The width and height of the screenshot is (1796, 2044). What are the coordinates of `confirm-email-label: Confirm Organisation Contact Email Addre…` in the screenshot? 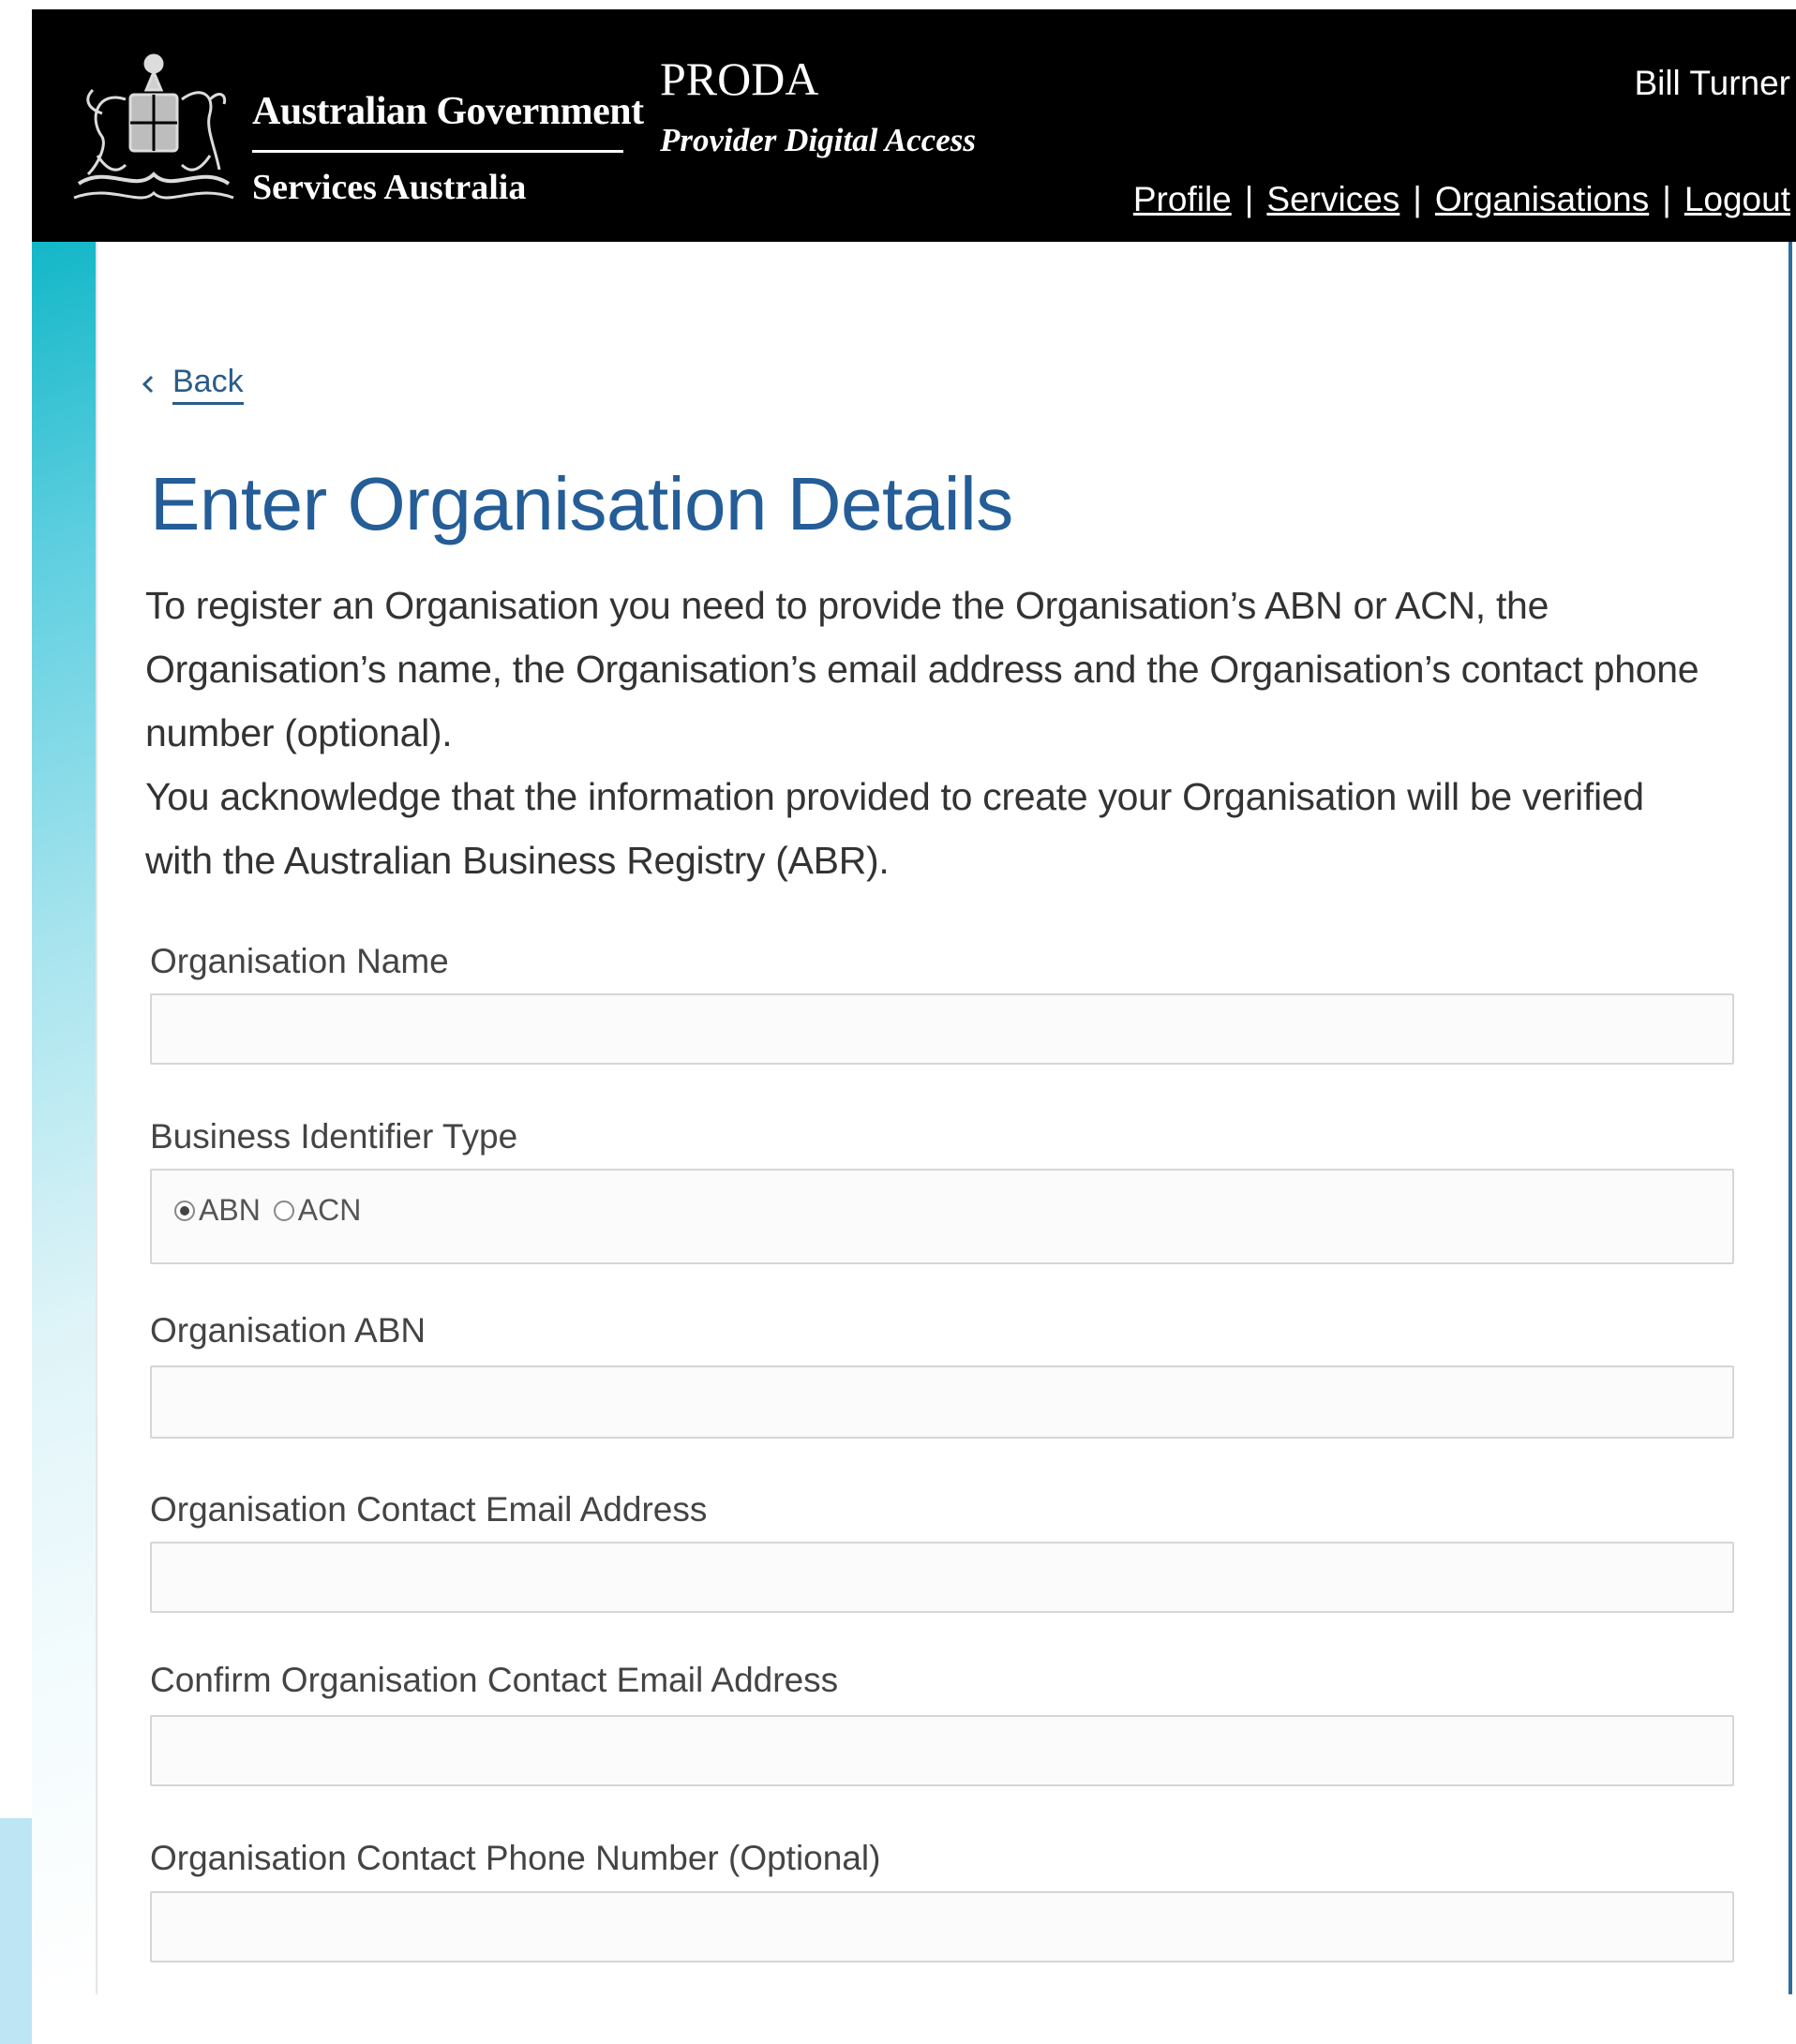 It's located at (494, 1680).